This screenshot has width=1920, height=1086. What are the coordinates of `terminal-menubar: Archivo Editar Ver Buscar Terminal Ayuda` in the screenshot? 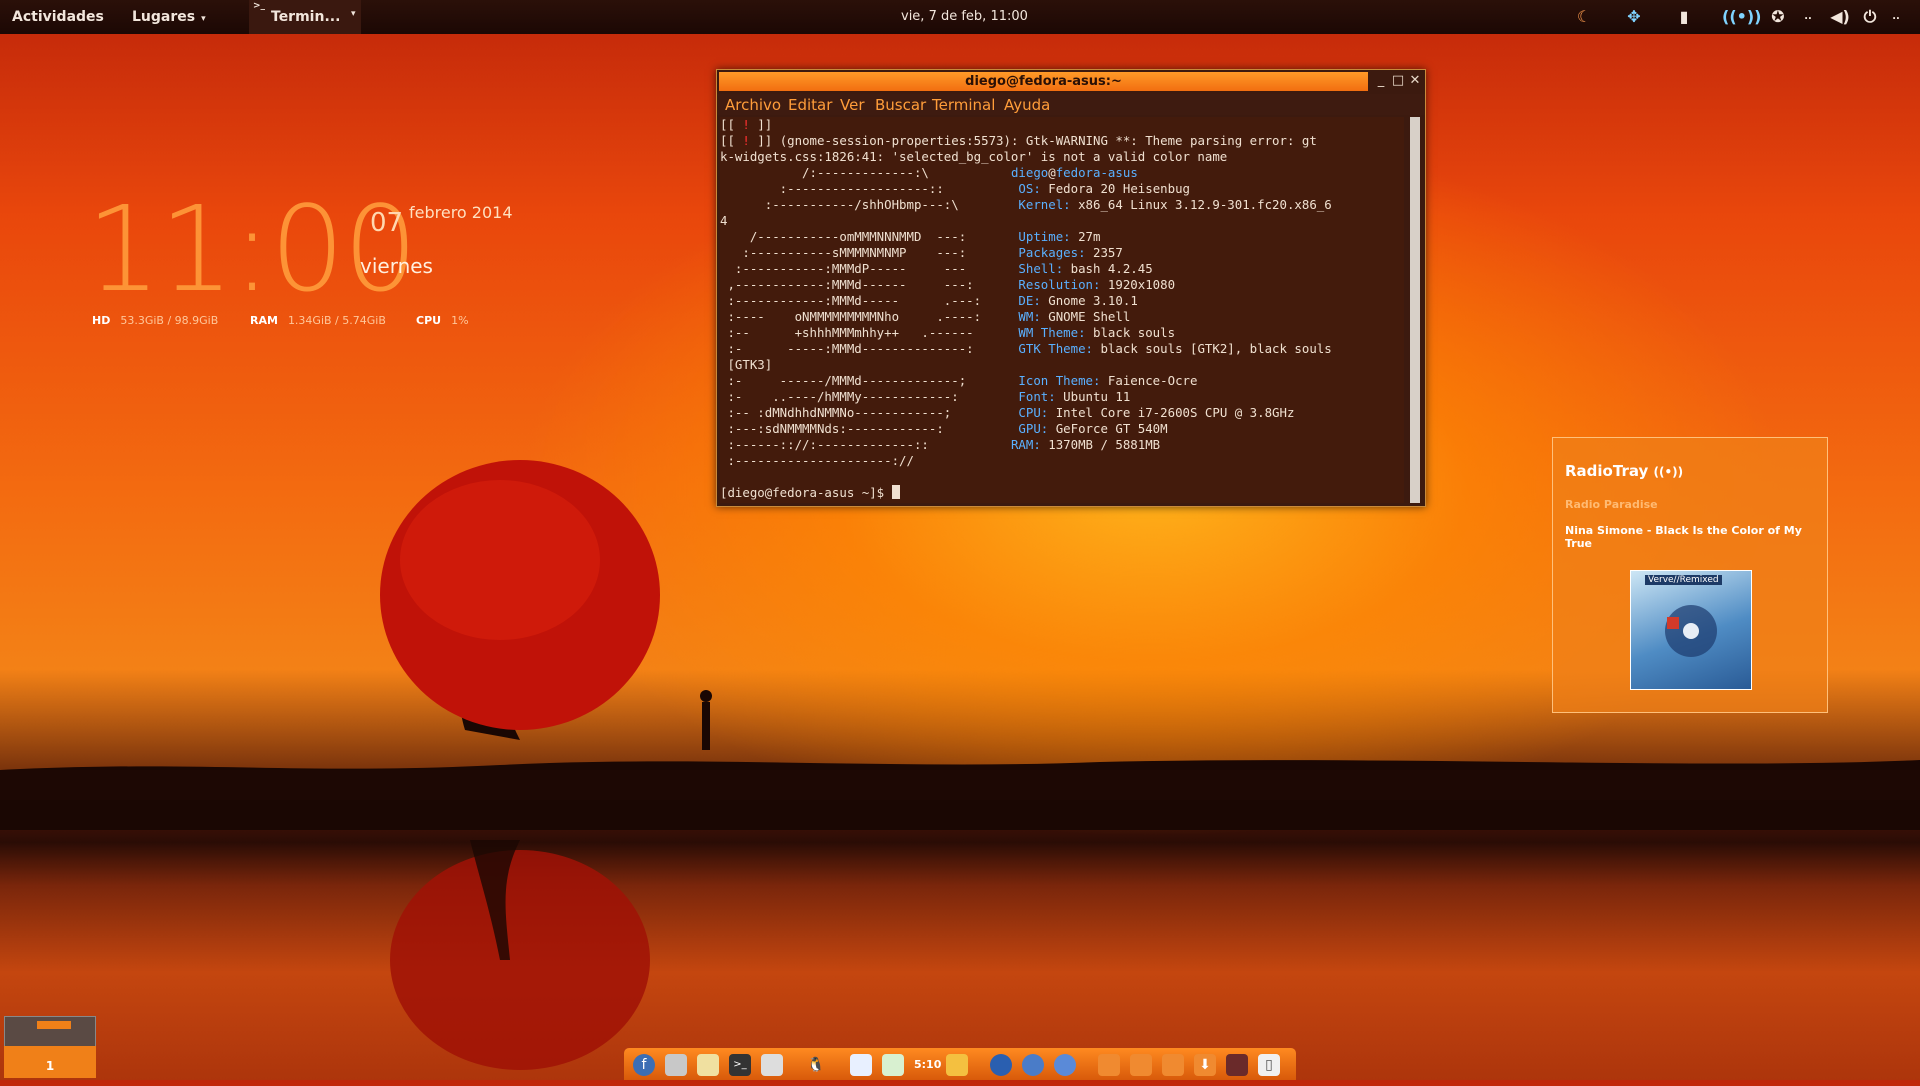 It's located at (1071, 104).